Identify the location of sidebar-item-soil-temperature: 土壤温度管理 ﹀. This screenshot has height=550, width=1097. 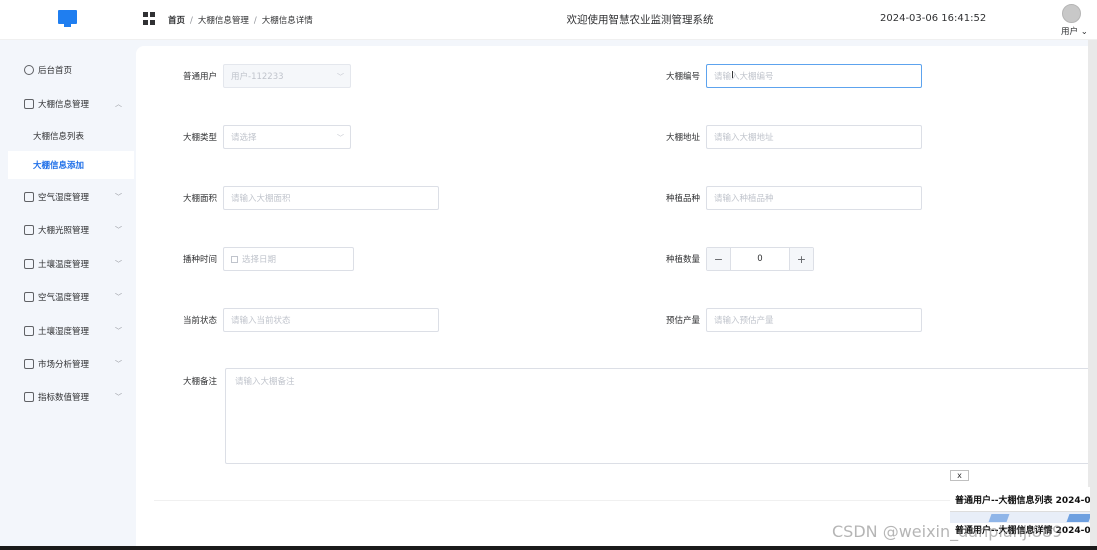
(67, 264).